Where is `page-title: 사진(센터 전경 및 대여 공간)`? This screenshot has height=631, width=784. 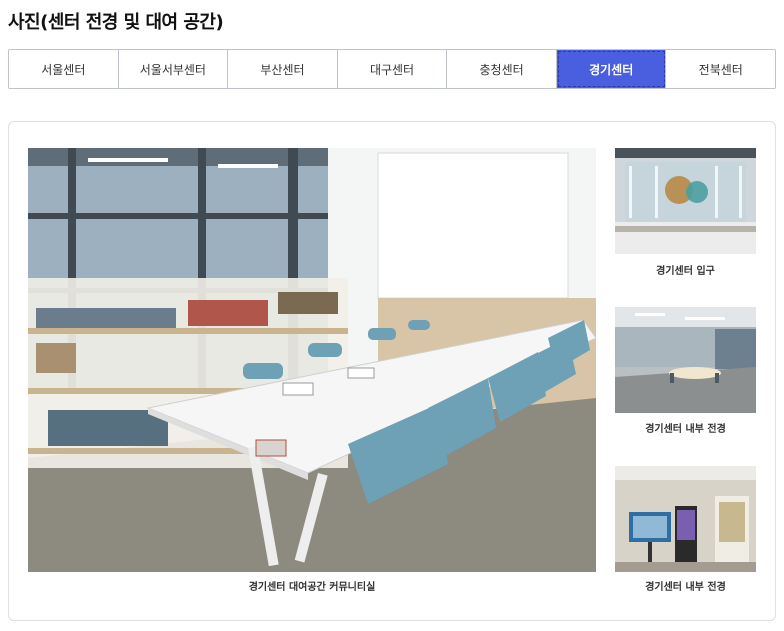
page-title: 사진(센터 전경 및 대여 공간) is located at coordinates (116, 22).